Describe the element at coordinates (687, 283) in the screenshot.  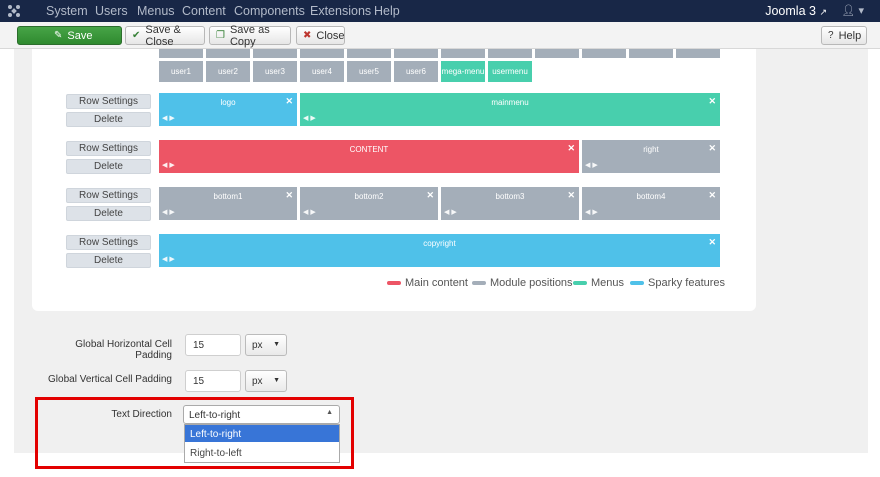
I see `legend-label: Sparky features` at that location.